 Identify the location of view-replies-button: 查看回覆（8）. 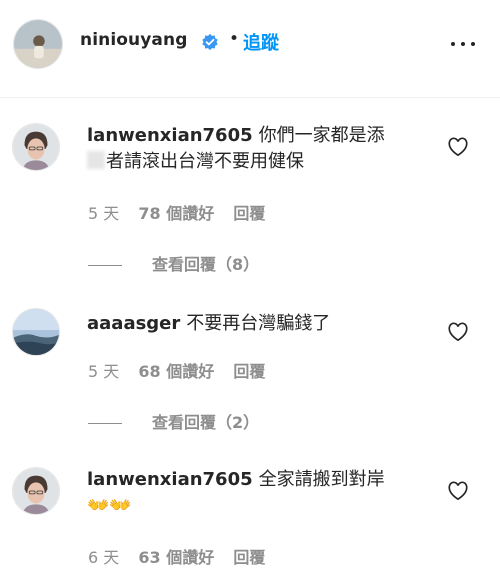
(173, 263).